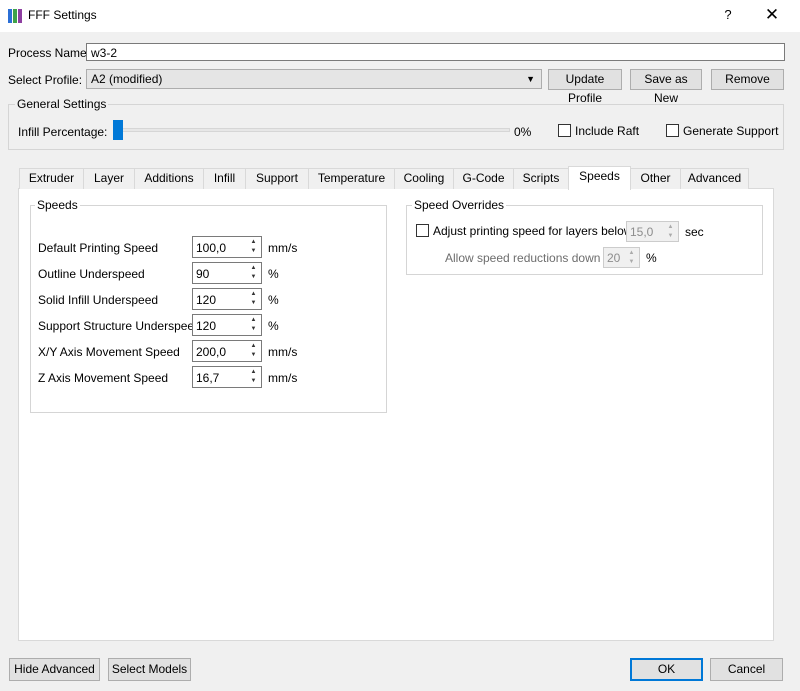 Image resolution: width=800 pixels, height=691 pixels. Describe the element at coordinates (714, 178) in the screenshot. I see `tab-advanced: Advanced` at that location.